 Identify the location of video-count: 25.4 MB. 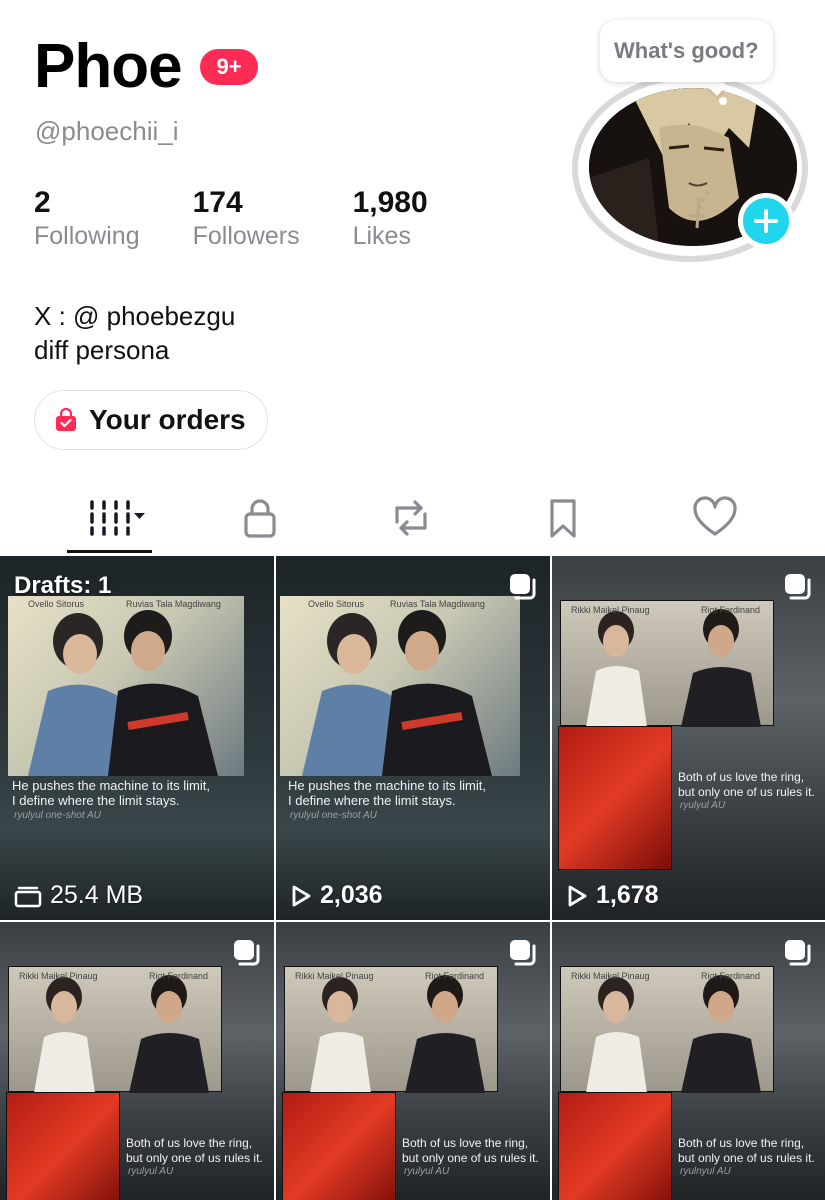
(78, 895).